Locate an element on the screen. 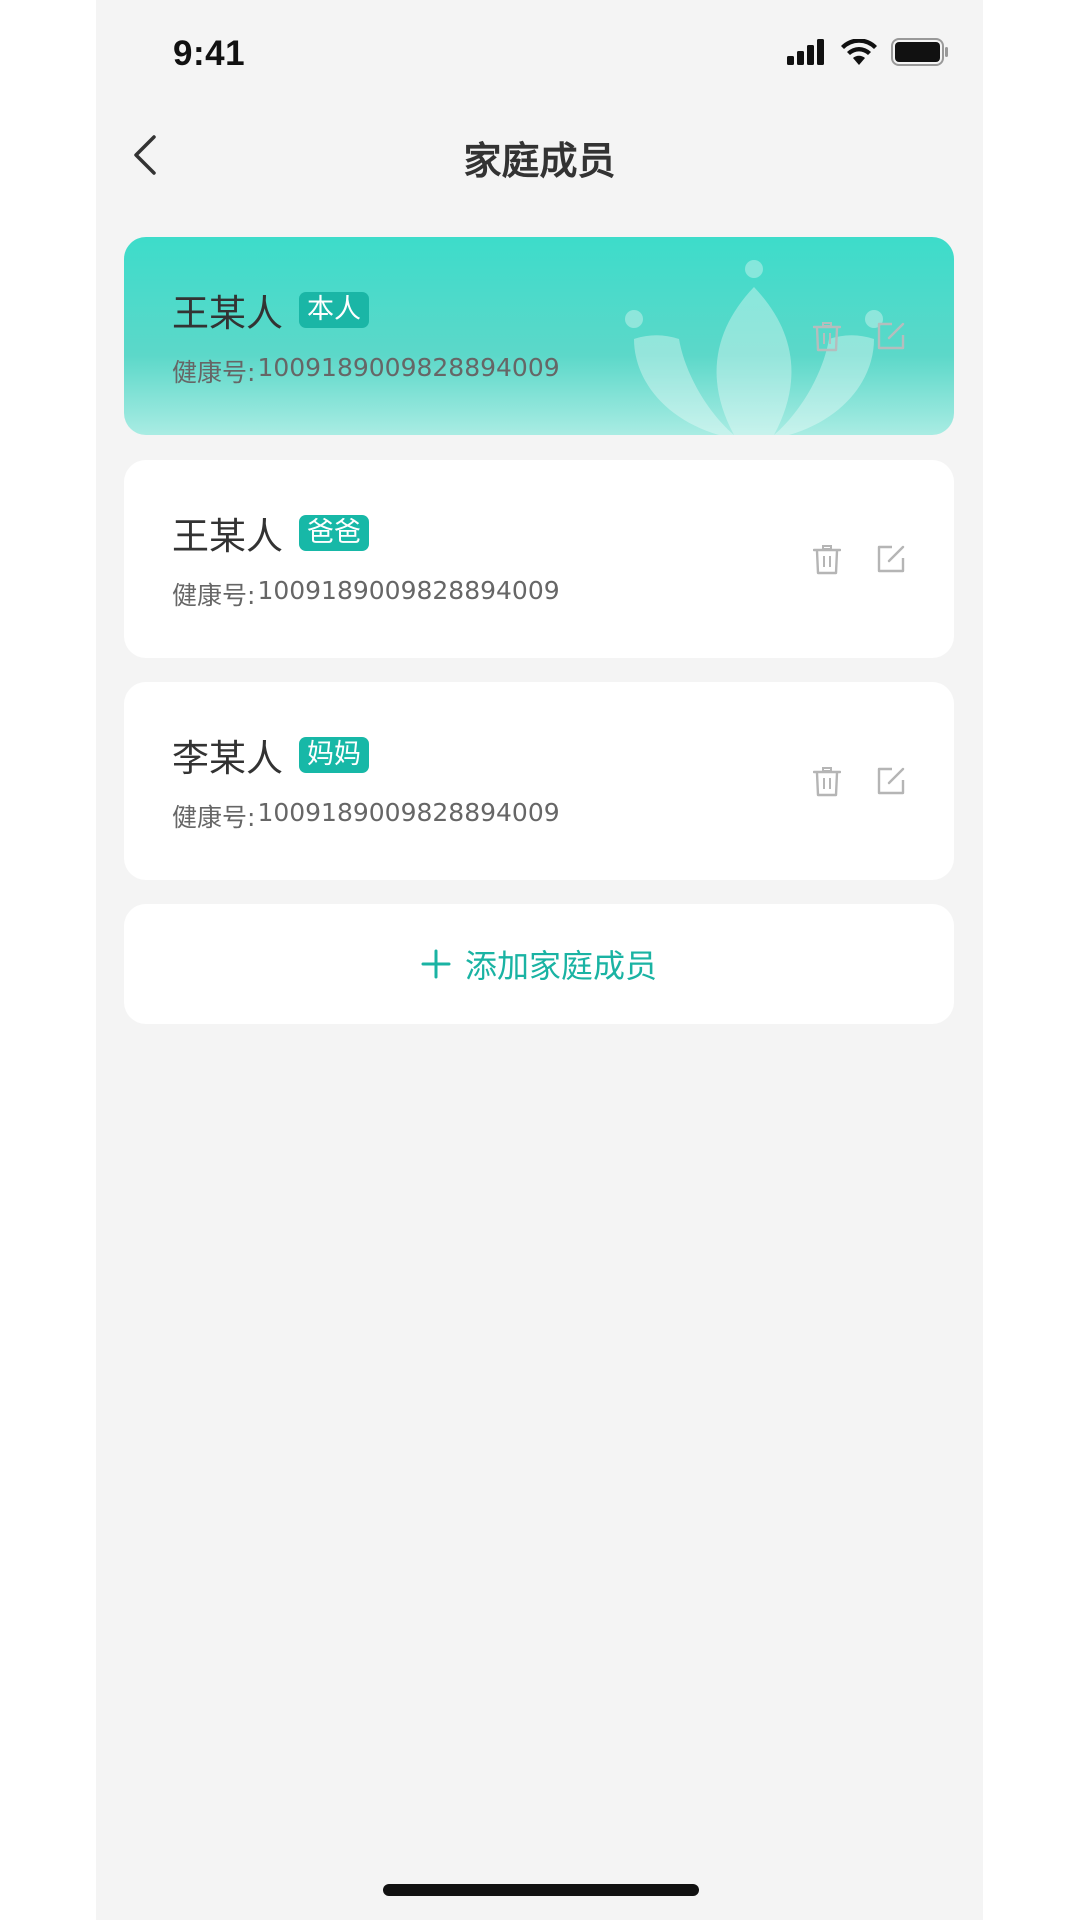  add-family-member-label: 添加家庭成员 is located at coordinates (560, 966).